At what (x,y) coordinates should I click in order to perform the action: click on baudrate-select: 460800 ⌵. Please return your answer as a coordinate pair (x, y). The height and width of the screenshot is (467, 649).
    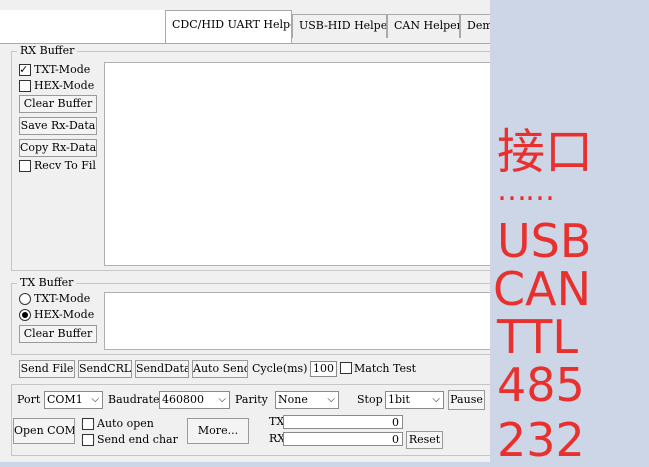
    Looking at the image, I should click on (194, 400).